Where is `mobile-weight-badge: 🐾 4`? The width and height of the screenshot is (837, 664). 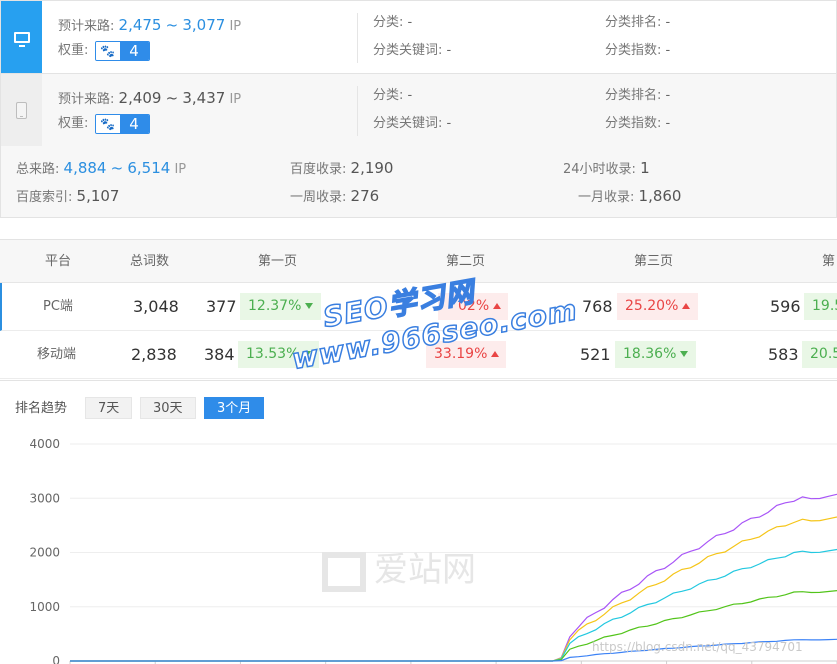 mobile-weight-badge: 🐾 4 is located at coordinates (122, 123).